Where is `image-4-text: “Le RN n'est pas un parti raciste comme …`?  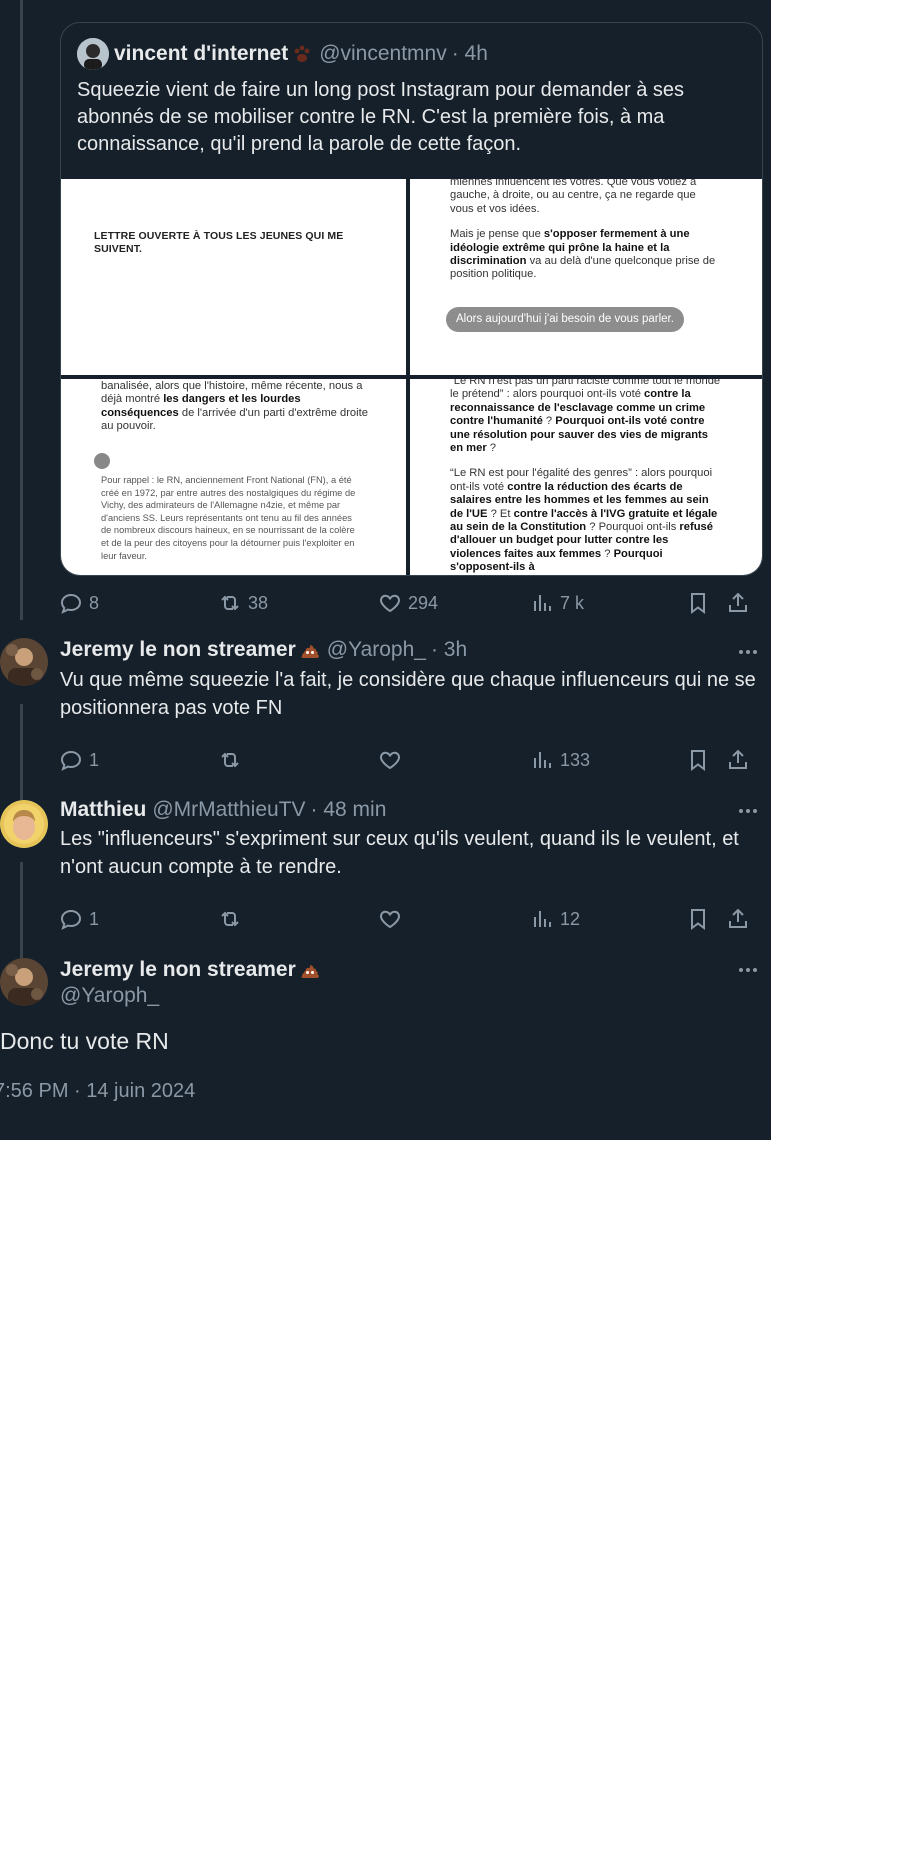 image-4-text: “Le RN n'est pas un parti raciste comme … is located at coordinates (586, 477).